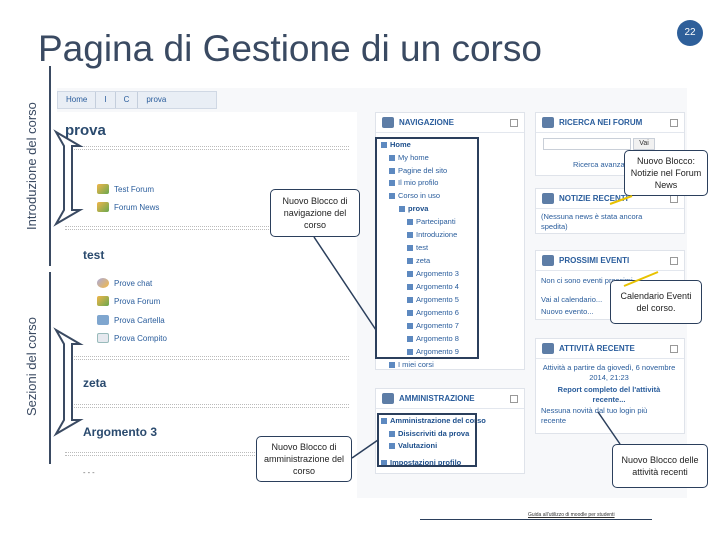 Image resolution: width=720 pixels, height=540 pixels. I want to click on admin-profile-settings: Impostazioni profilo, so click(421, 462).